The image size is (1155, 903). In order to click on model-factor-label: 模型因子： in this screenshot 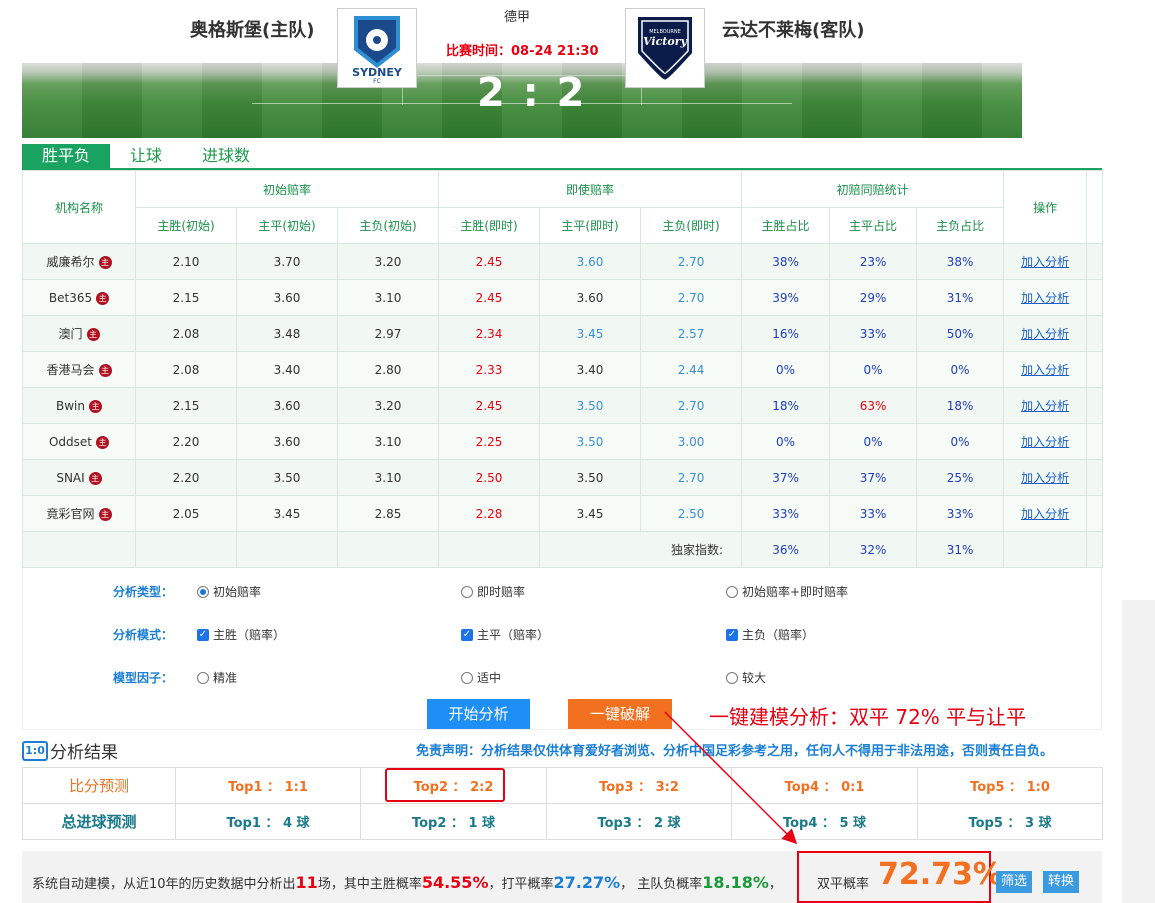, I will do `click(143, 678)`.